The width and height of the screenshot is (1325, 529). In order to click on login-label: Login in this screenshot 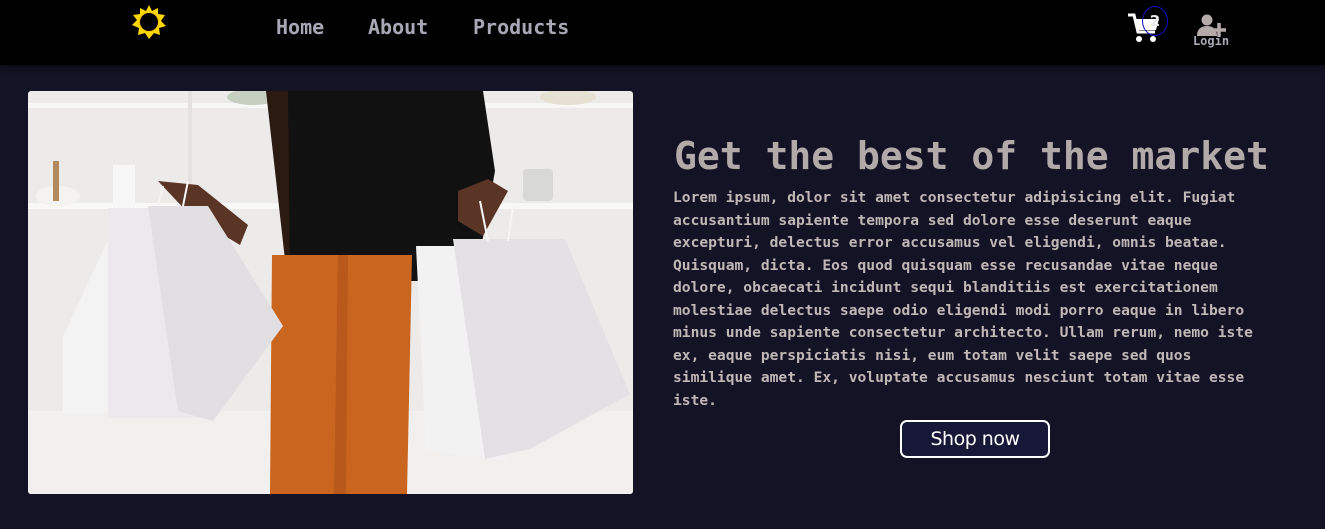, I will do `click(1211, 41)`.